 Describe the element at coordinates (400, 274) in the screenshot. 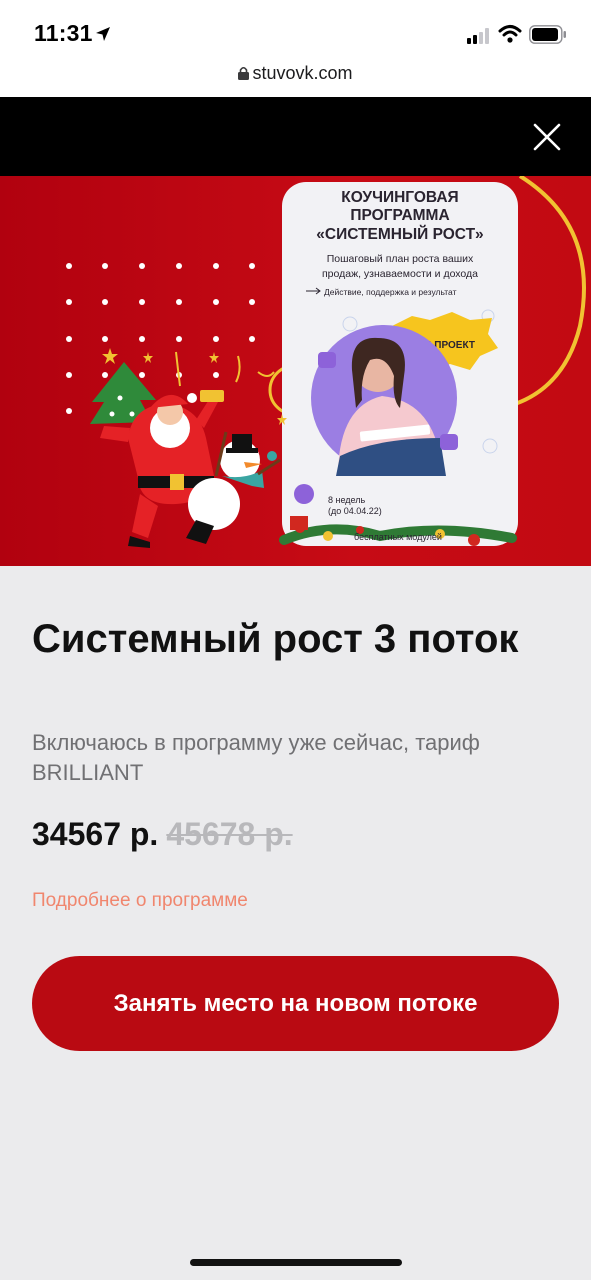

I see `card-desc-2: продаж, узнаваемости и дохода` at that location.